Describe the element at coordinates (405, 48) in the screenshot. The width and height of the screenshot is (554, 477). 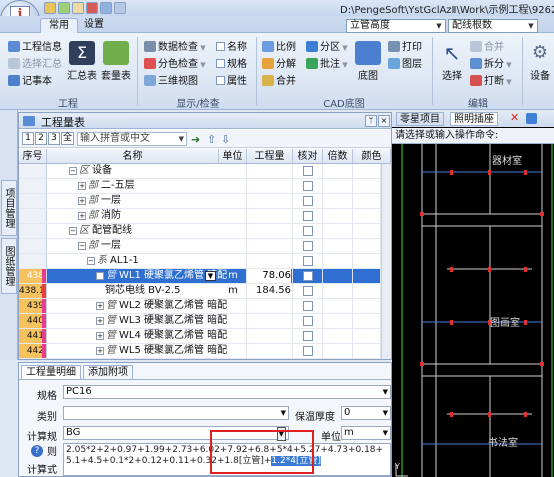
I see `print-button: 打印` at that location.